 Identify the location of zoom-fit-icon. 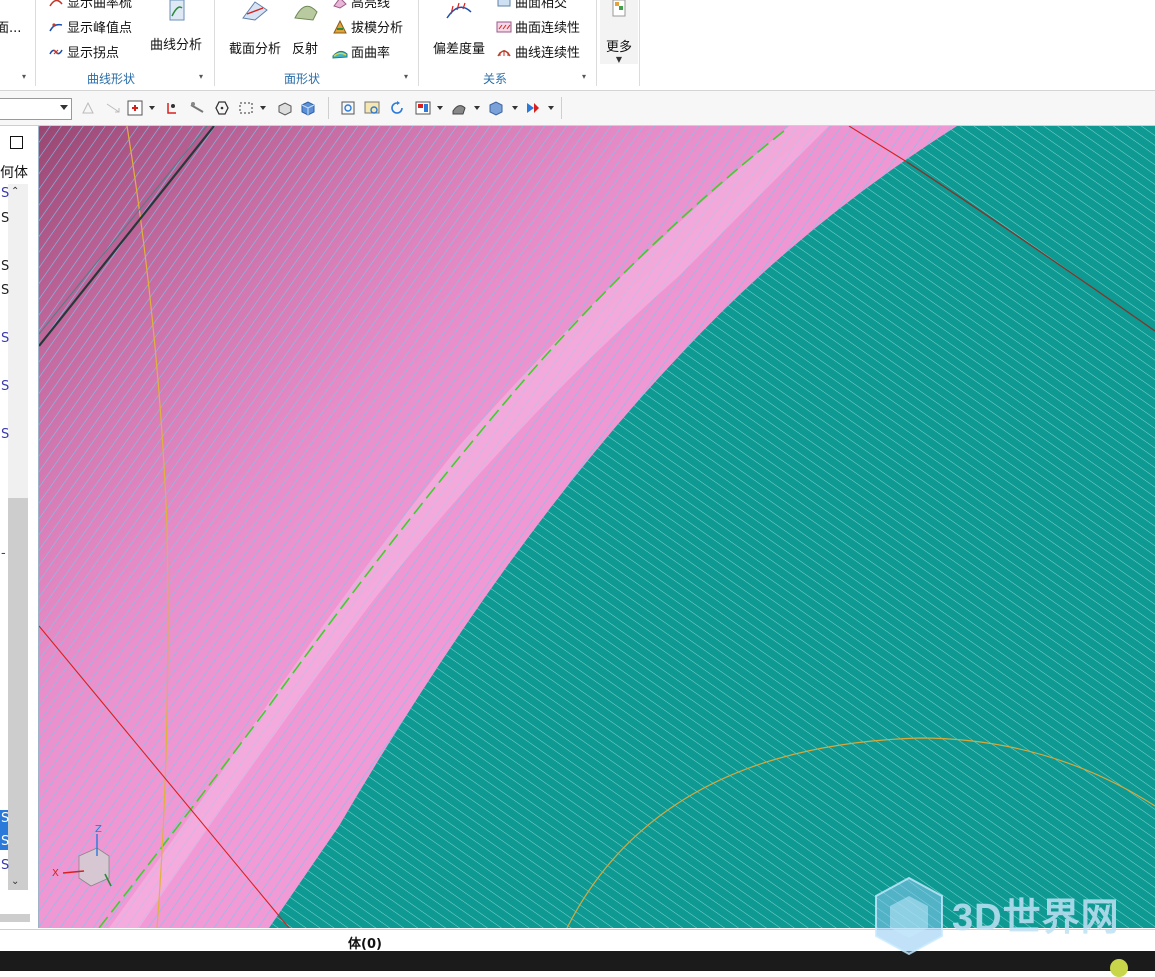
(348, 108).